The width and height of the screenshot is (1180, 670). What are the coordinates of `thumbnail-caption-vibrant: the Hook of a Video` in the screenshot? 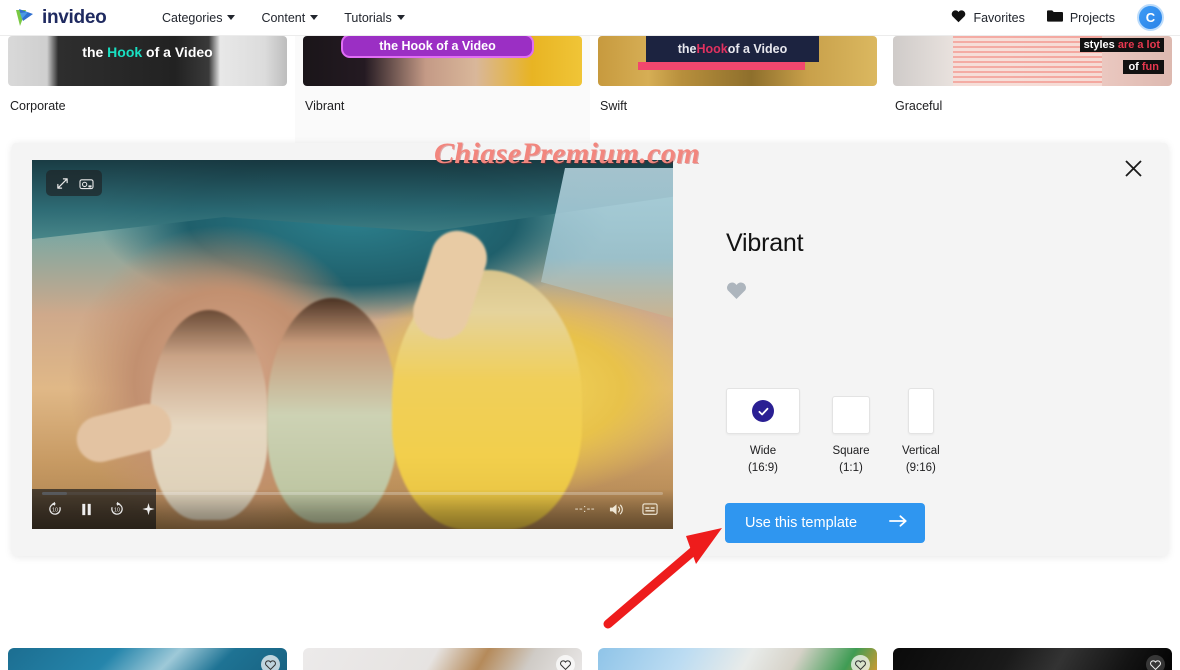 It's located at (437, 47).